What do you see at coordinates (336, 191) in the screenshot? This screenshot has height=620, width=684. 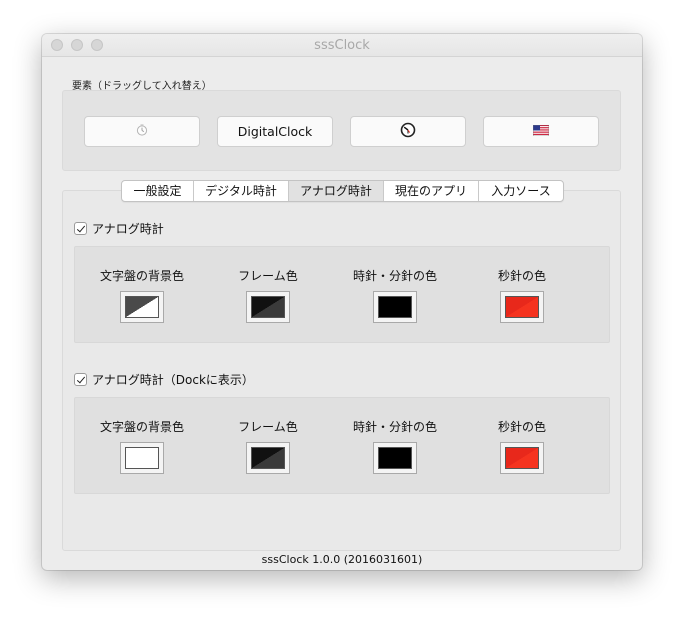 I see `tab-analog-clock: アナログ時計` at bounding box center [336, 191].